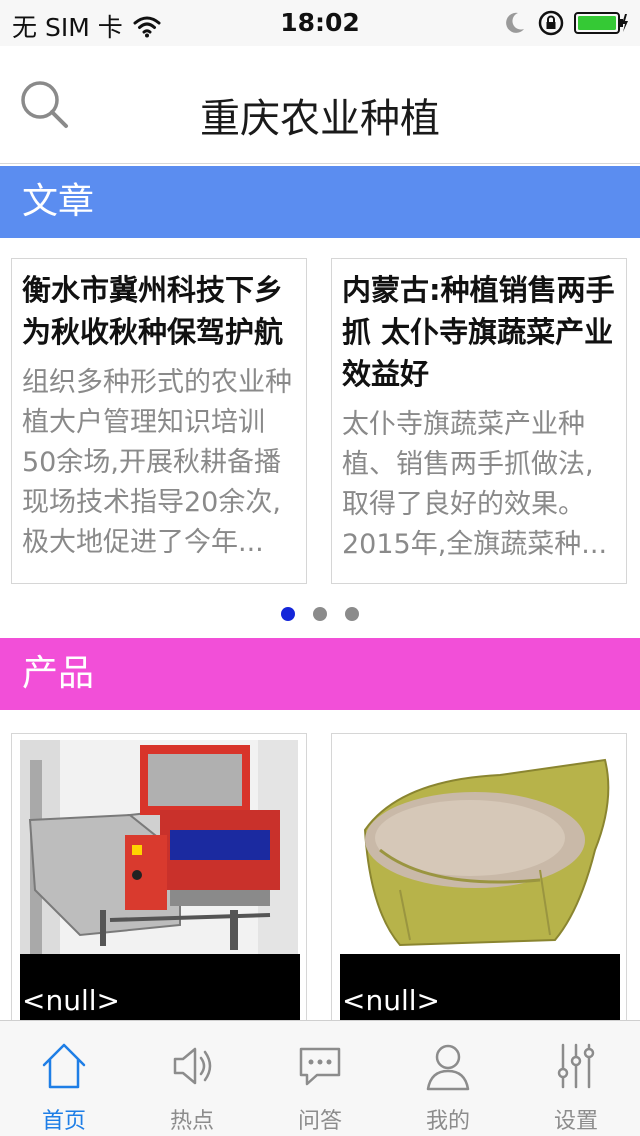 This screenshot has width=640, height=1136. What do you see at coordinates (575, 1121) in the screenshot?
I see `tab-label: 设置` at bounding box center [575, 1121].